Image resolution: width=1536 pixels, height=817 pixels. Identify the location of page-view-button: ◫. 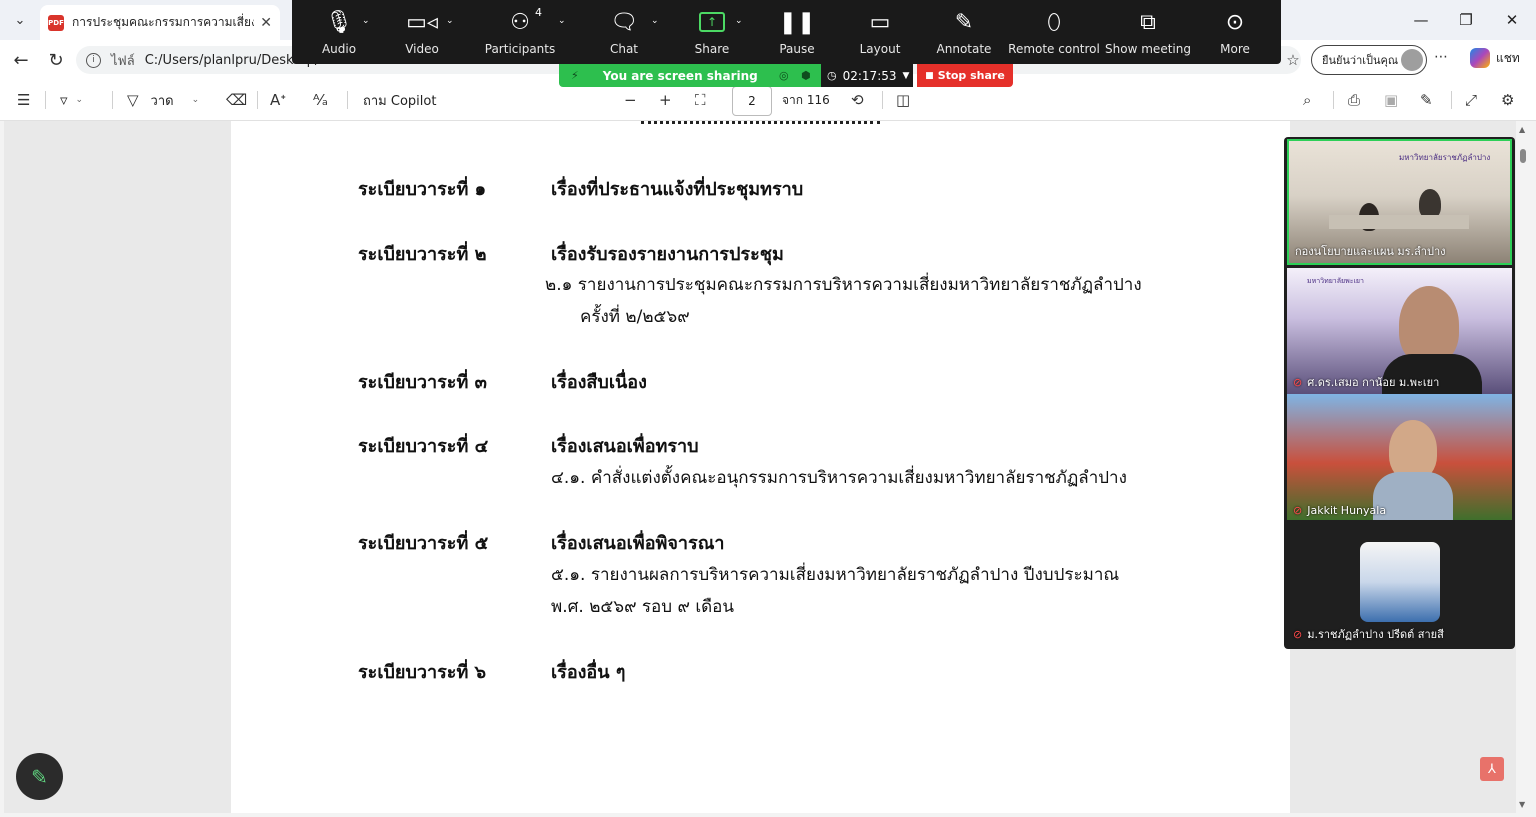
(903, 100).